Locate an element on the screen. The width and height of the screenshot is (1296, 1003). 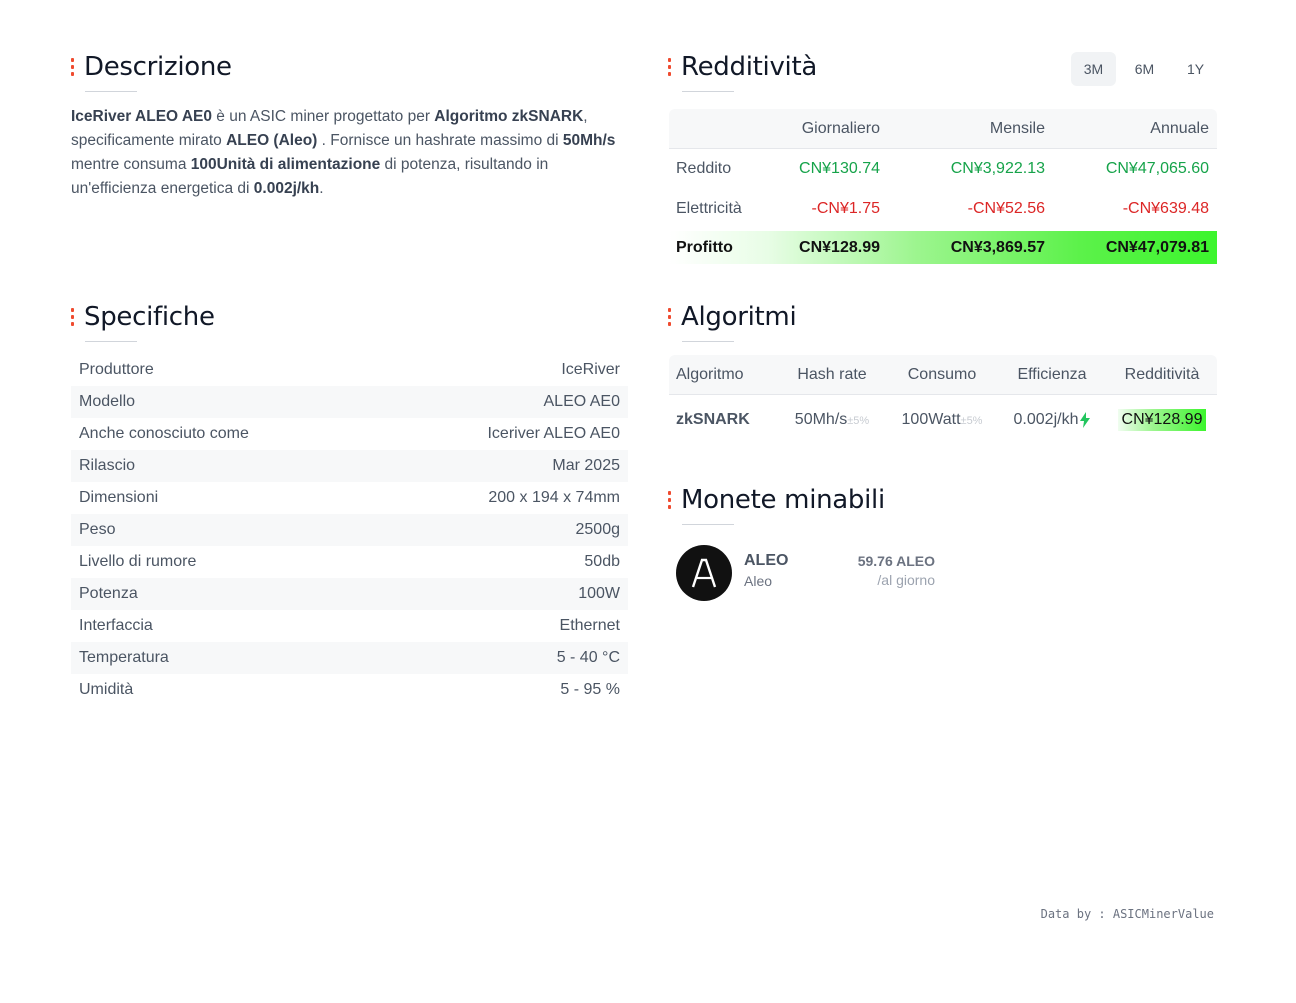
header-monthly: Mensile is located at coordinates (1017, 128).